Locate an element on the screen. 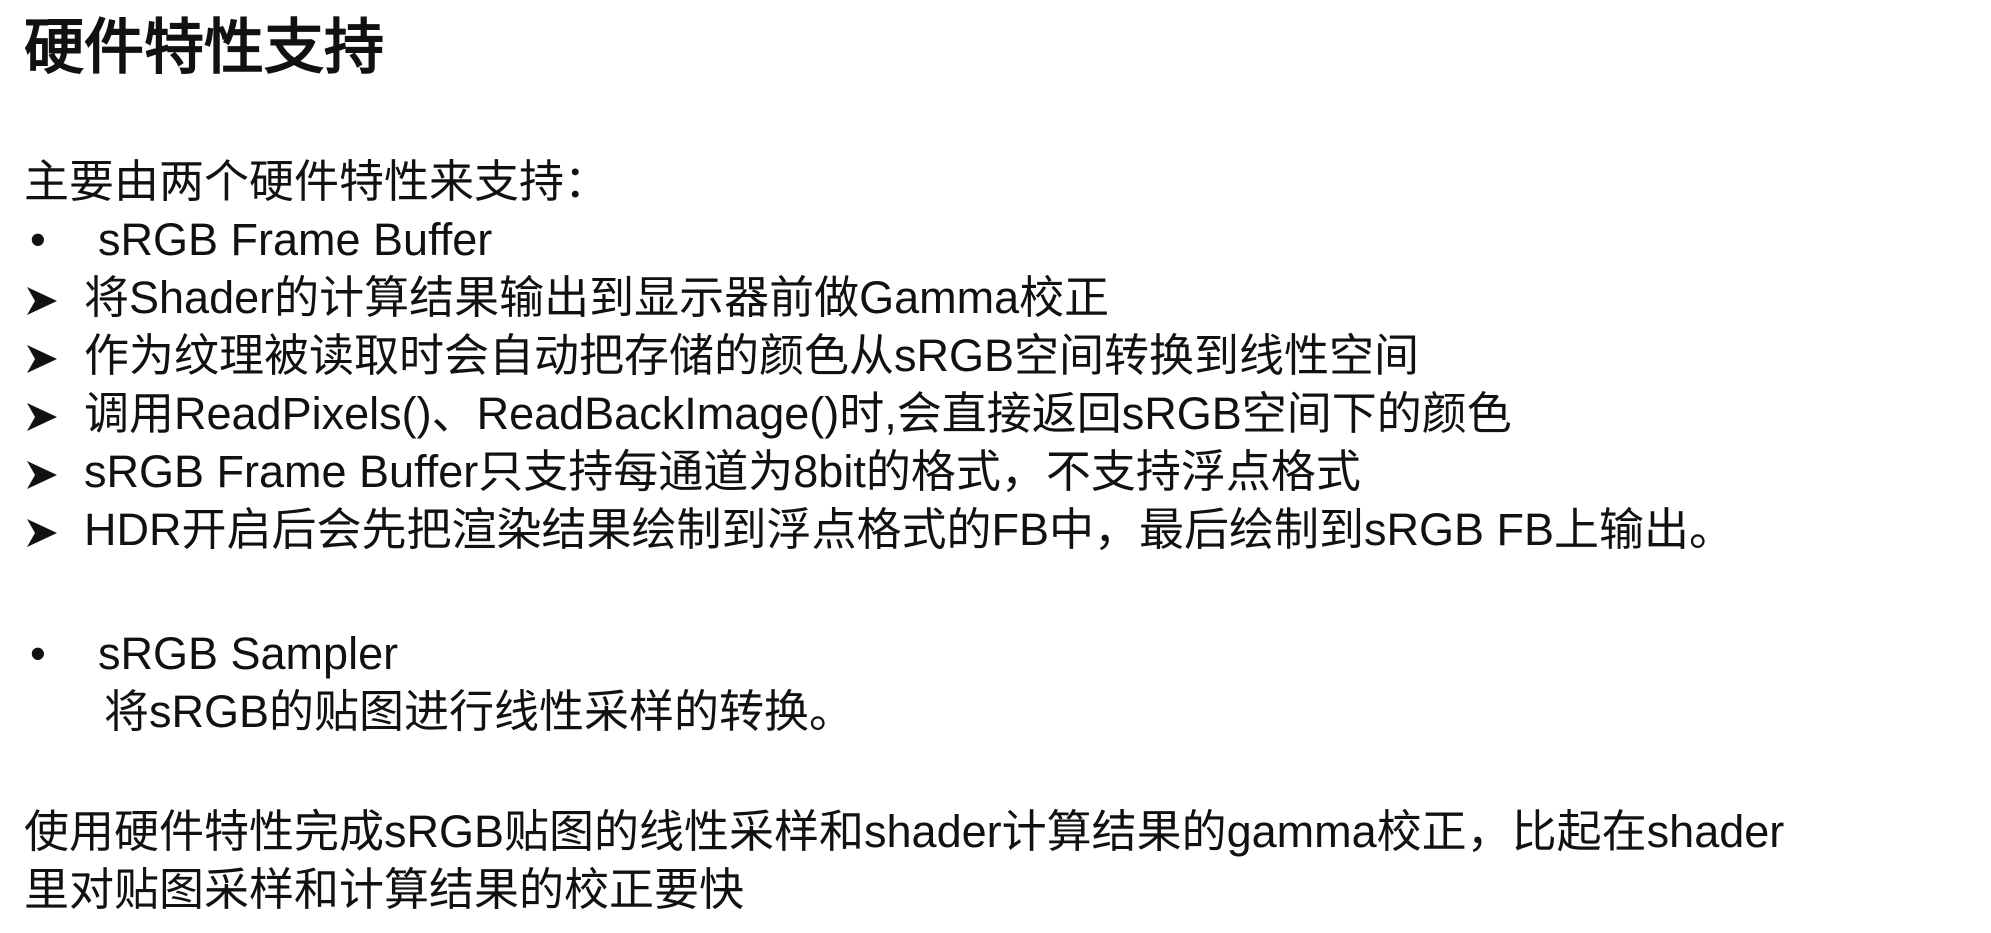 The image size is (1991, 933). list-item: 将Shader的计算结果输出到显示器前做Gamma校正 is located at coordinates (566, 298).